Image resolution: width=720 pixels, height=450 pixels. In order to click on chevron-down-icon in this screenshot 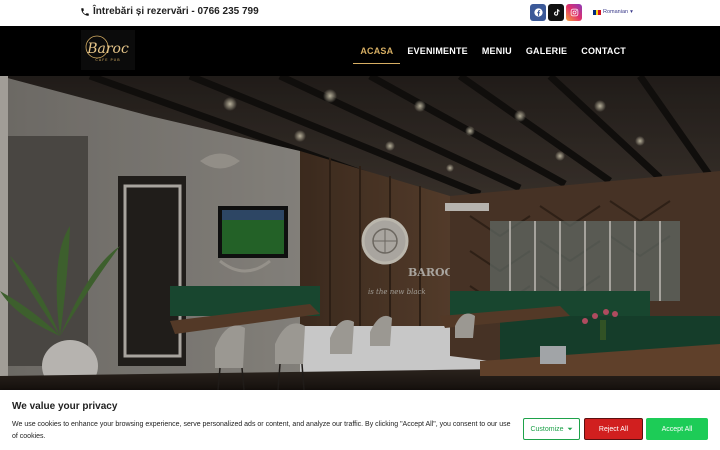, I will do `click(569, 429)`.